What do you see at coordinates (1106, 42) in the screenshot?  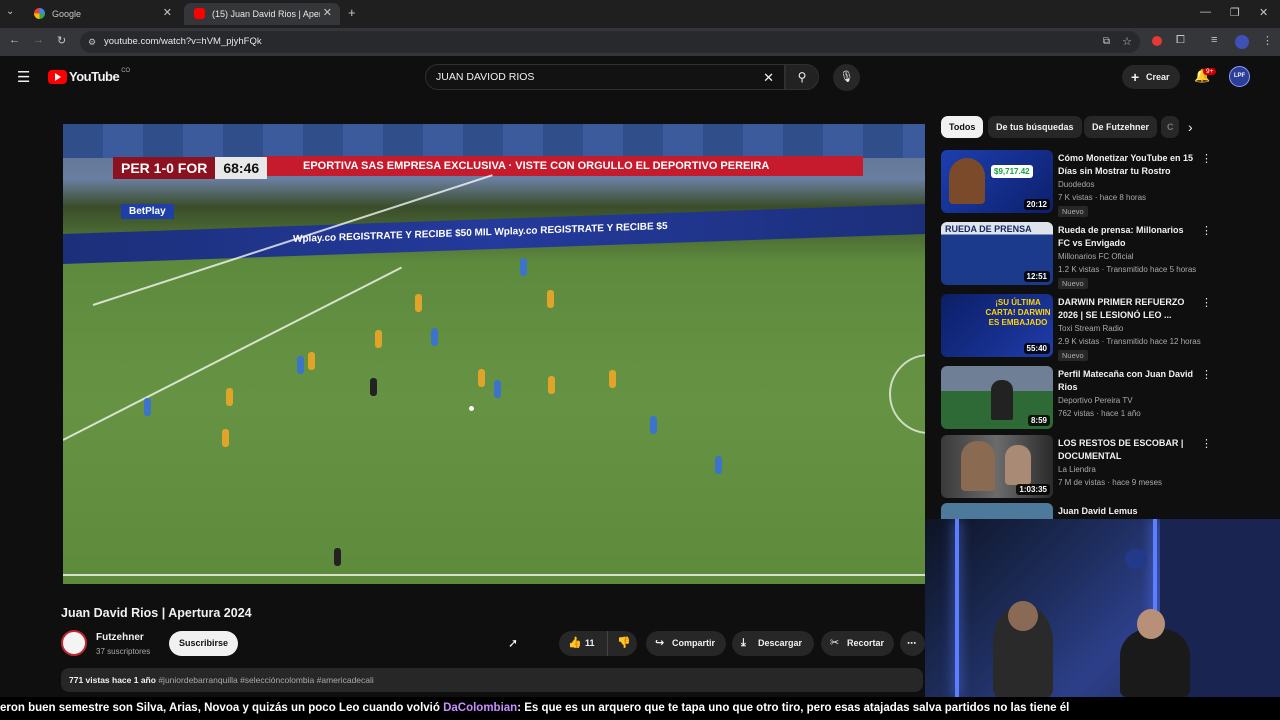 I see `install-icon: ⧉` at bounding box center [1106, 42].